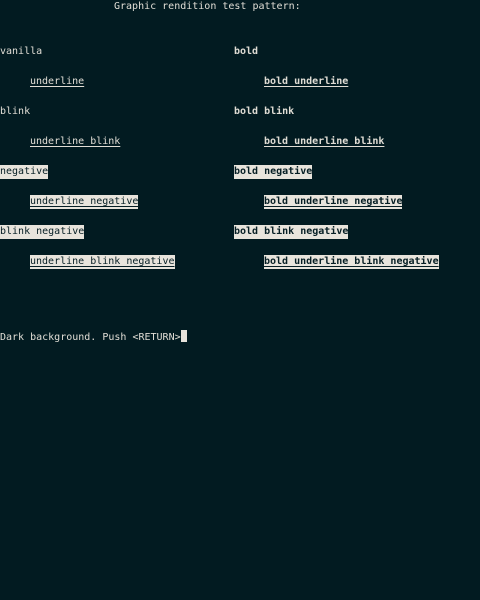  Describe the element at coordinates (57, 81) in the screenshot. I see `sample-underline: underline` at that location.